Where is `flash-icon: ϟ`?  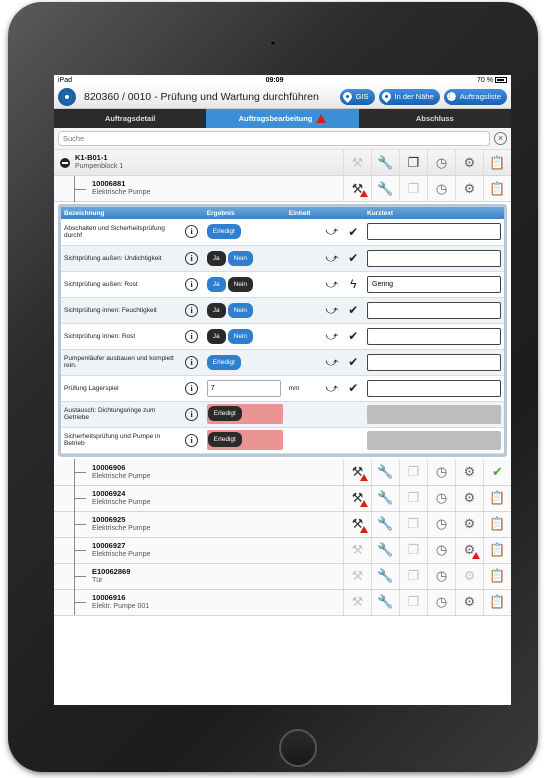 flash-icon: ϟ is located at coordinates (353, 284).